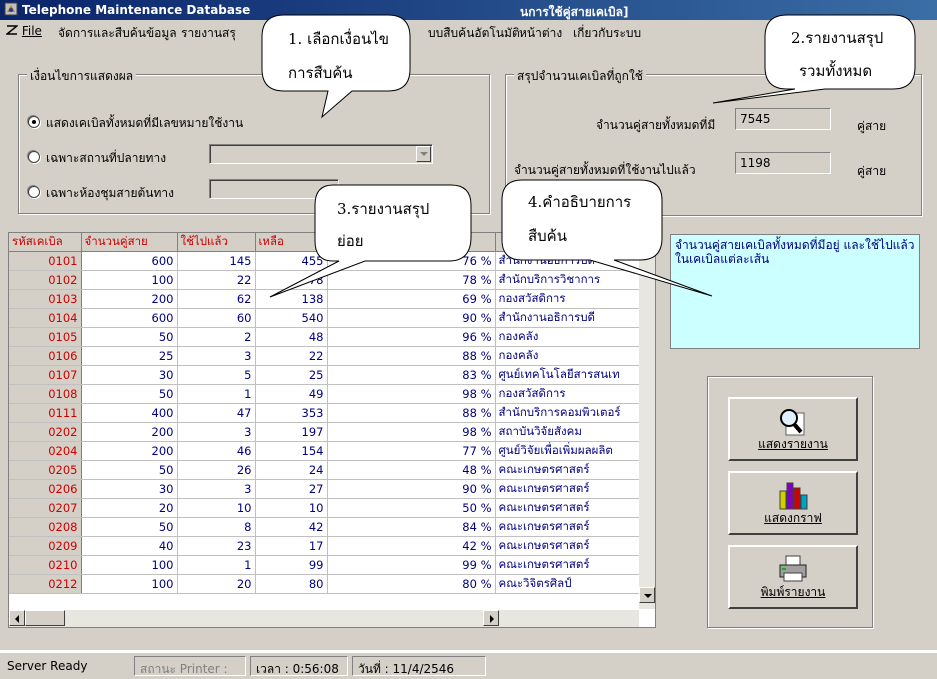 This screenshot has height=679, width=937. I want to click on cell-used: 1, so click(216, 565).